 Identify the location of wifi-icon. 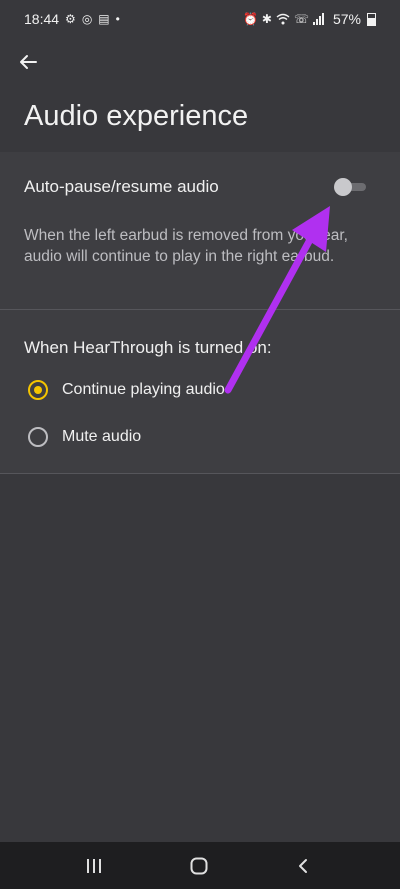
(283, 19).